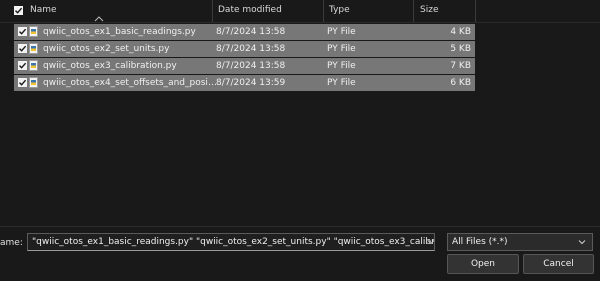 This screenshot has height=281, width=600. What do you see at coordinates (460, 49) in the screenshot?
I see `file-size: 5 KB` at bounding box center [460, 49].